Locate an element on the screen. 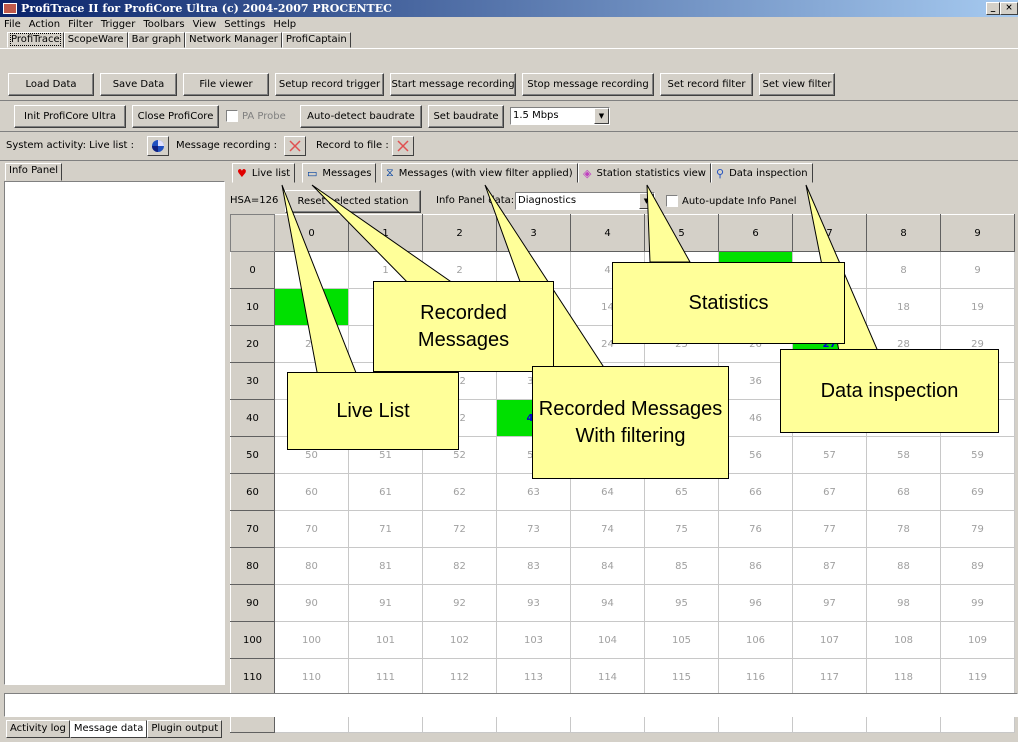 The image size is (1018, 742). station-cell: 63 is located at coordinates (533, 492).